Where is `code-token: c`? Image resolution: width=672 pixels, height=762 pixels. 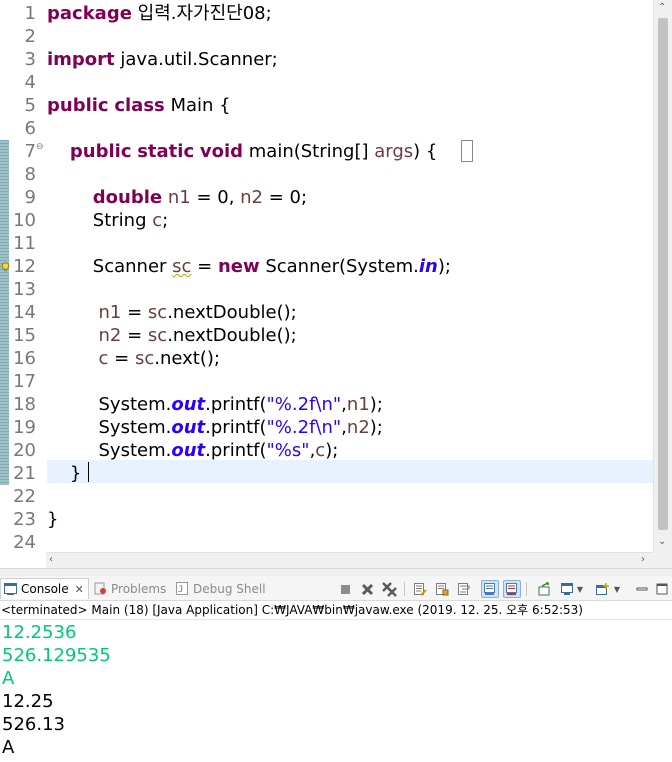
code-token: c is located at coordinates (103, 358).